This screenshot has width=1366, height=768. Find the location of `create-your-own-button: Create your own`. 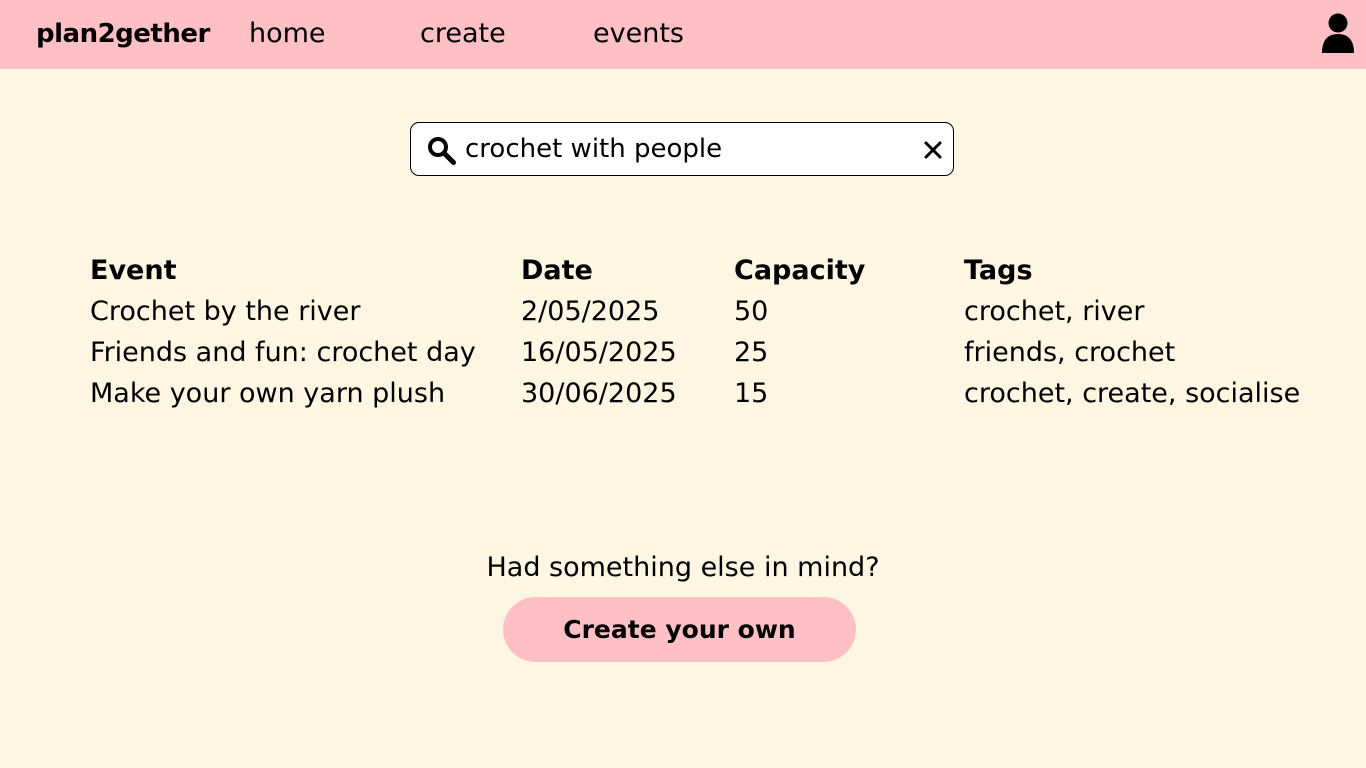

create-your-own-button: Create your own is located at coordinates (679, 629).